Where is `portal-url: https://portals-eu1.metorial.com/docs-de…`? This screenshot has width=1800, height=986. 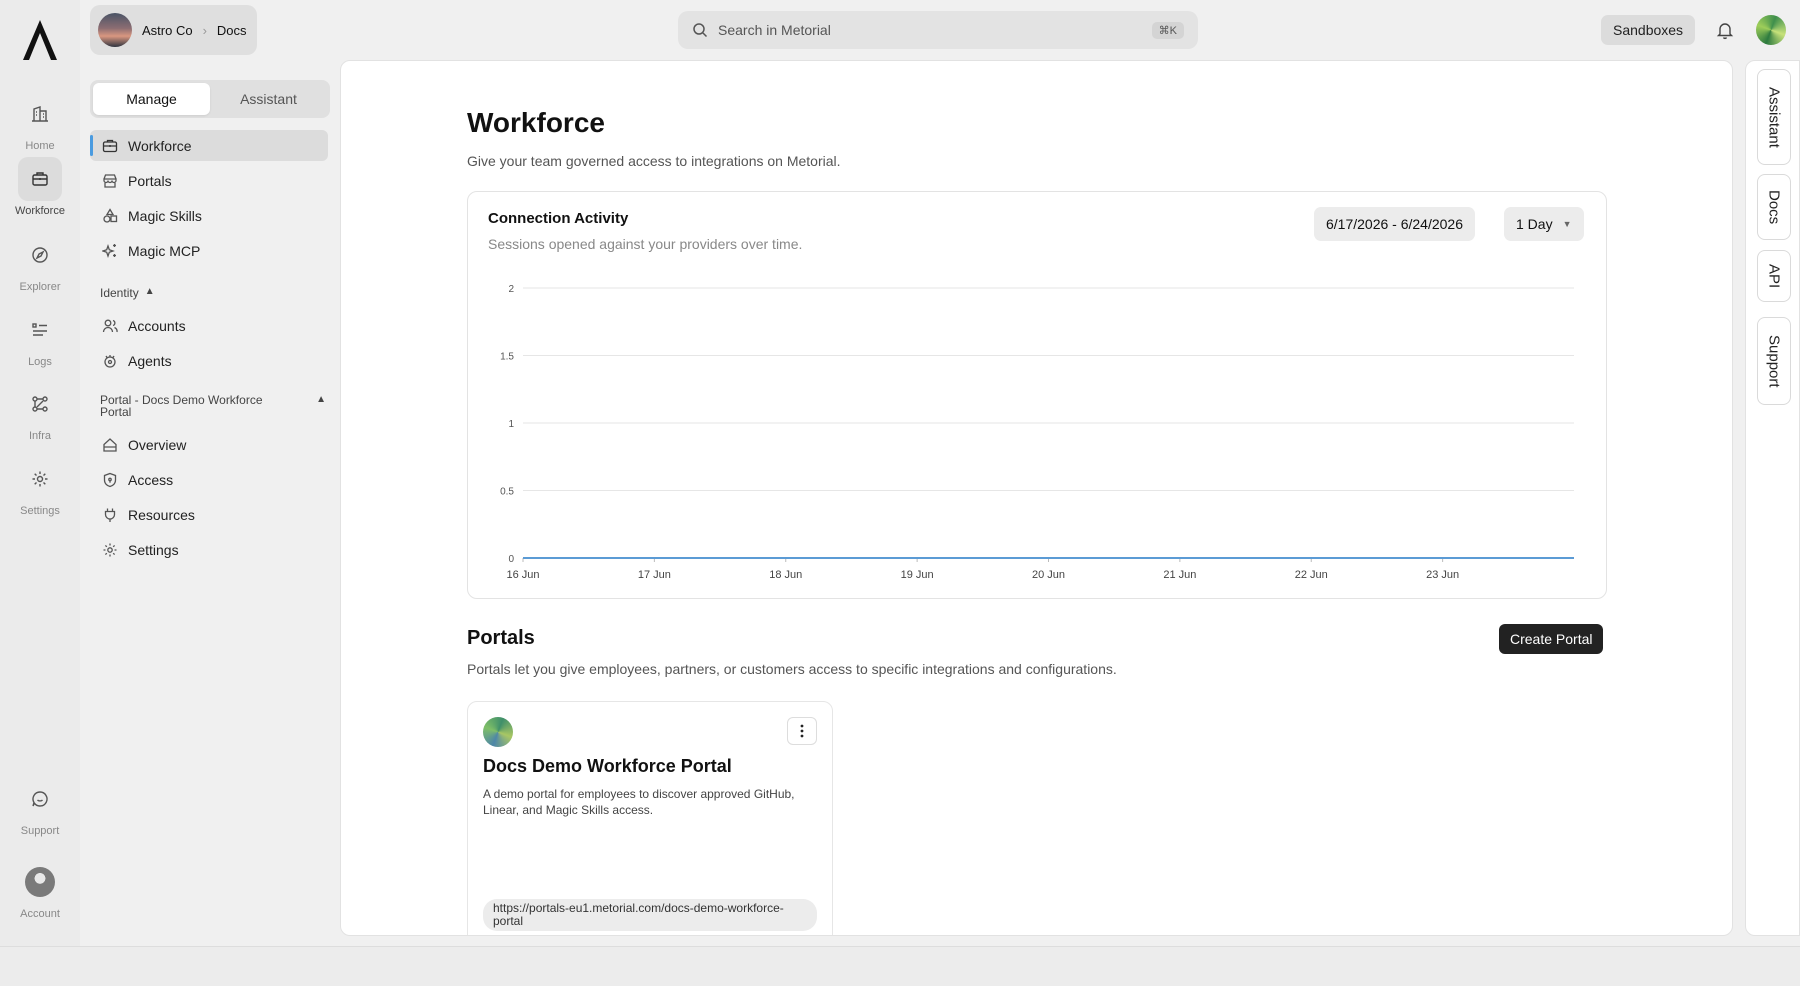
portal-url: https://portals-eu1.metorial.com/docs-de… is located at coordinates (650, 915).